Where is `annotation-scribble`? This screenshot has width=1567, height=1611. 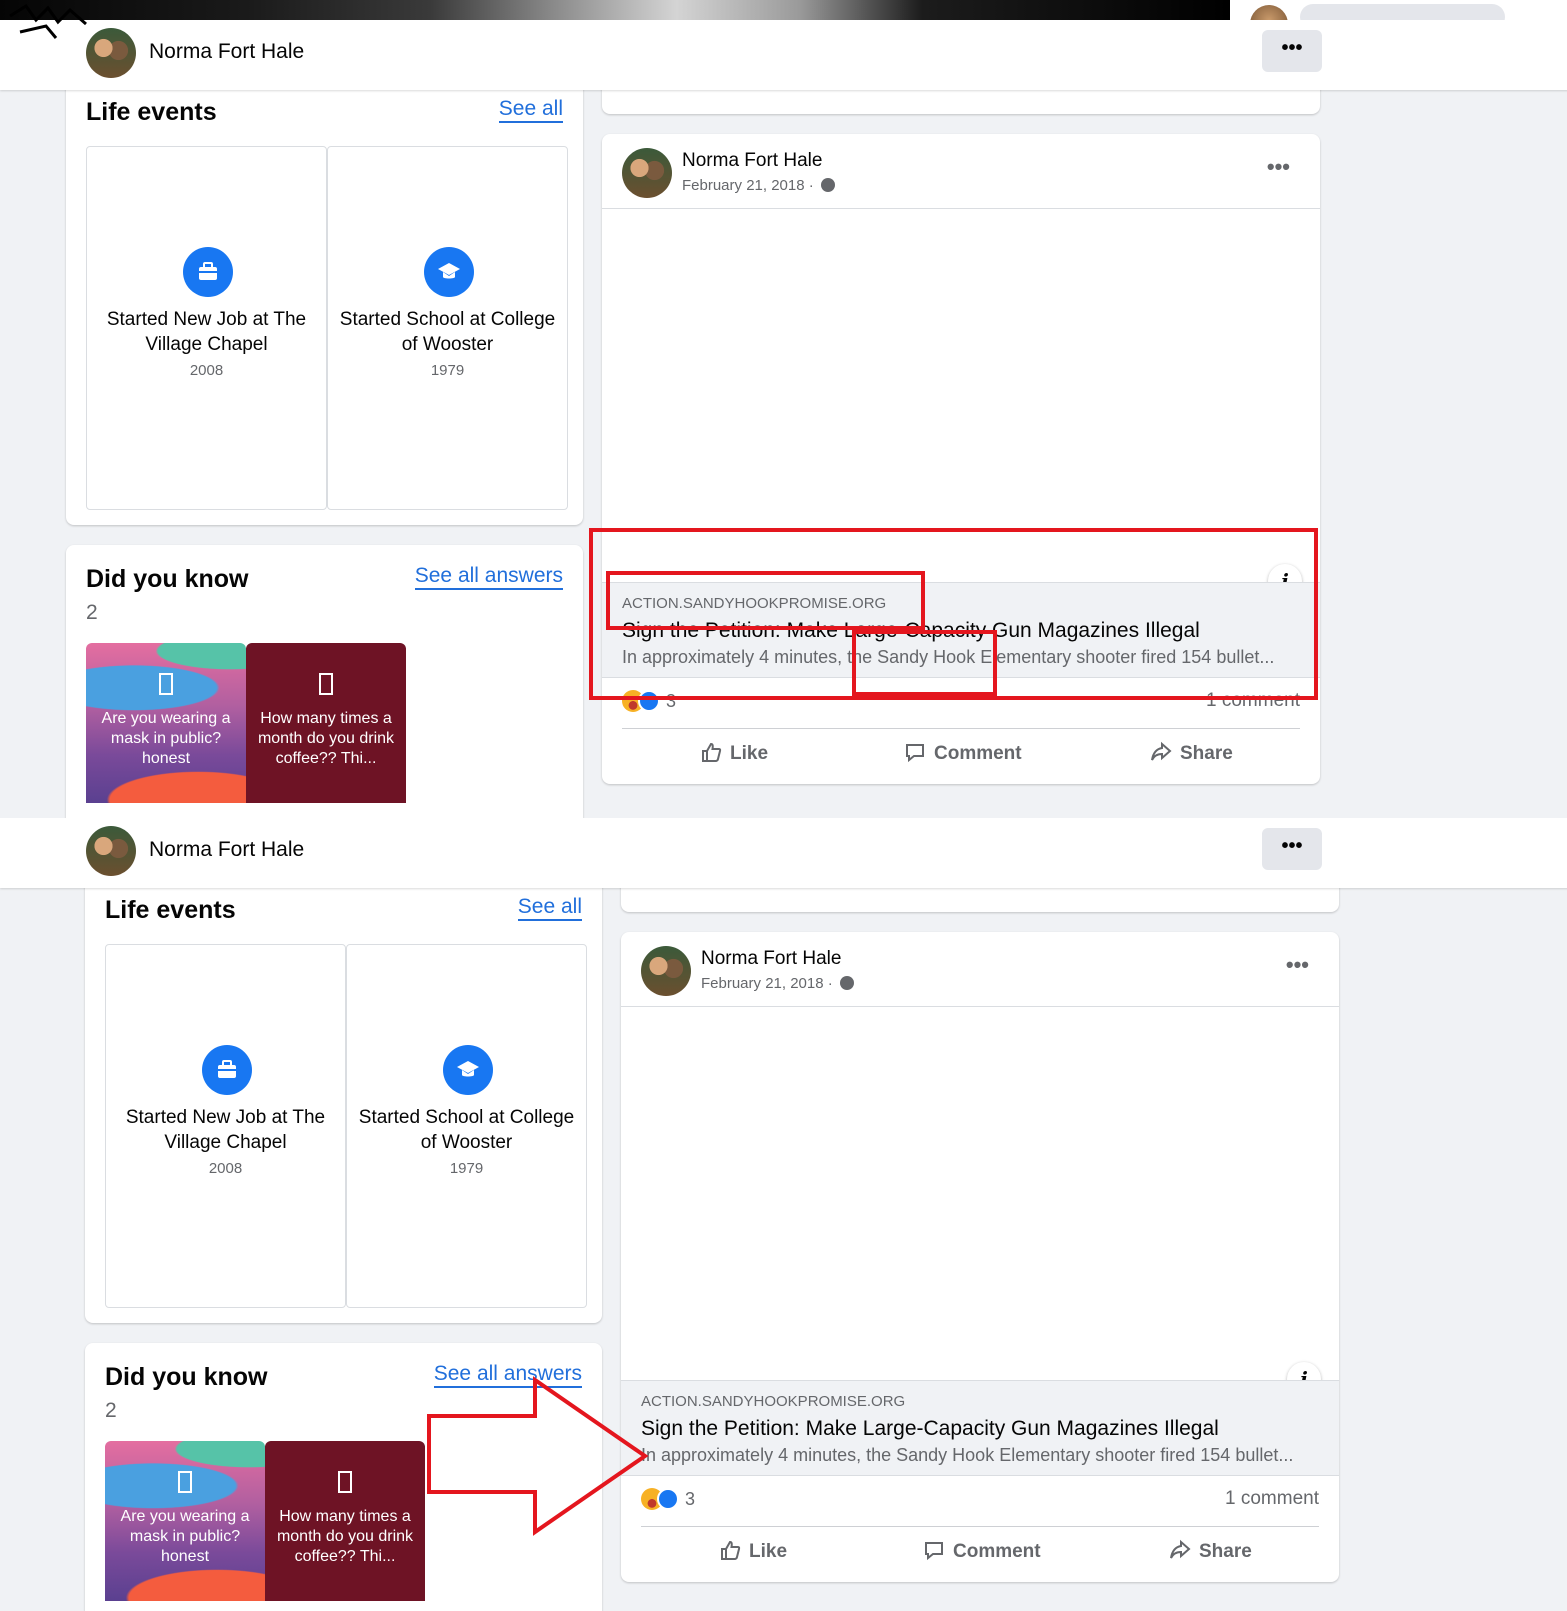 annotation-scribble is located at coordinates (48, 21).